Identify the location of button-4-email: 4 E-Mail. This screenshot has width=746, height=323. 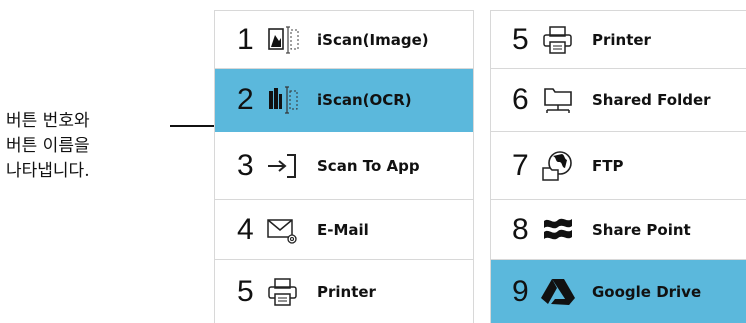
(344, 230).